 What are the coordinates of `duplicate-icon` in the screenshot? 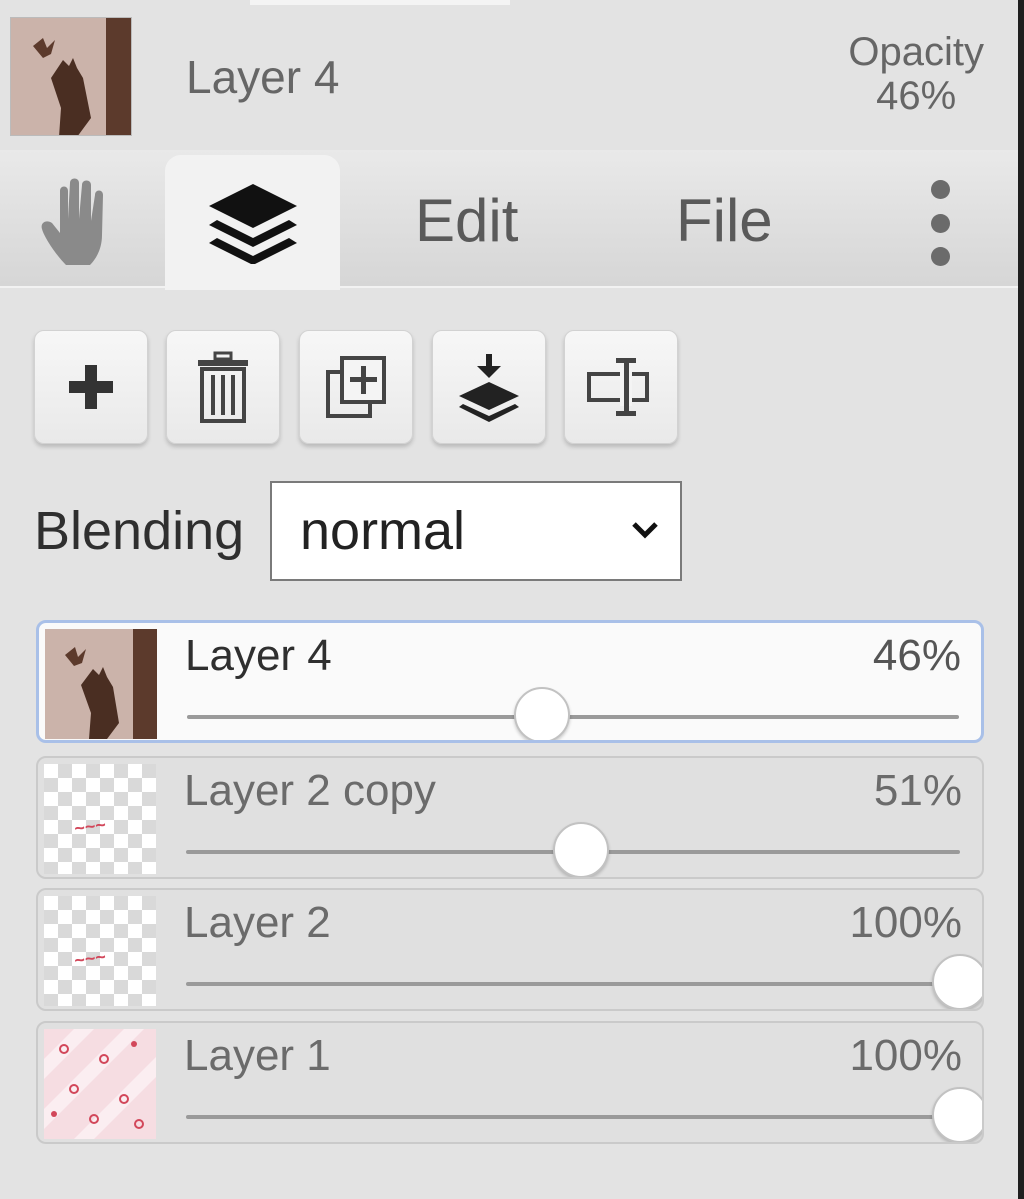 It's located at (356, 387).